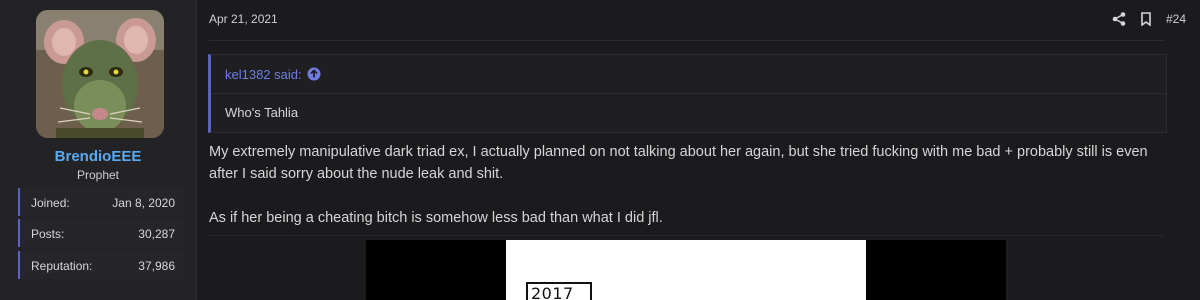 The height and width of the screenshot is (300, 1200). I want to click on comic-panel: 2017, so click(686, 270).